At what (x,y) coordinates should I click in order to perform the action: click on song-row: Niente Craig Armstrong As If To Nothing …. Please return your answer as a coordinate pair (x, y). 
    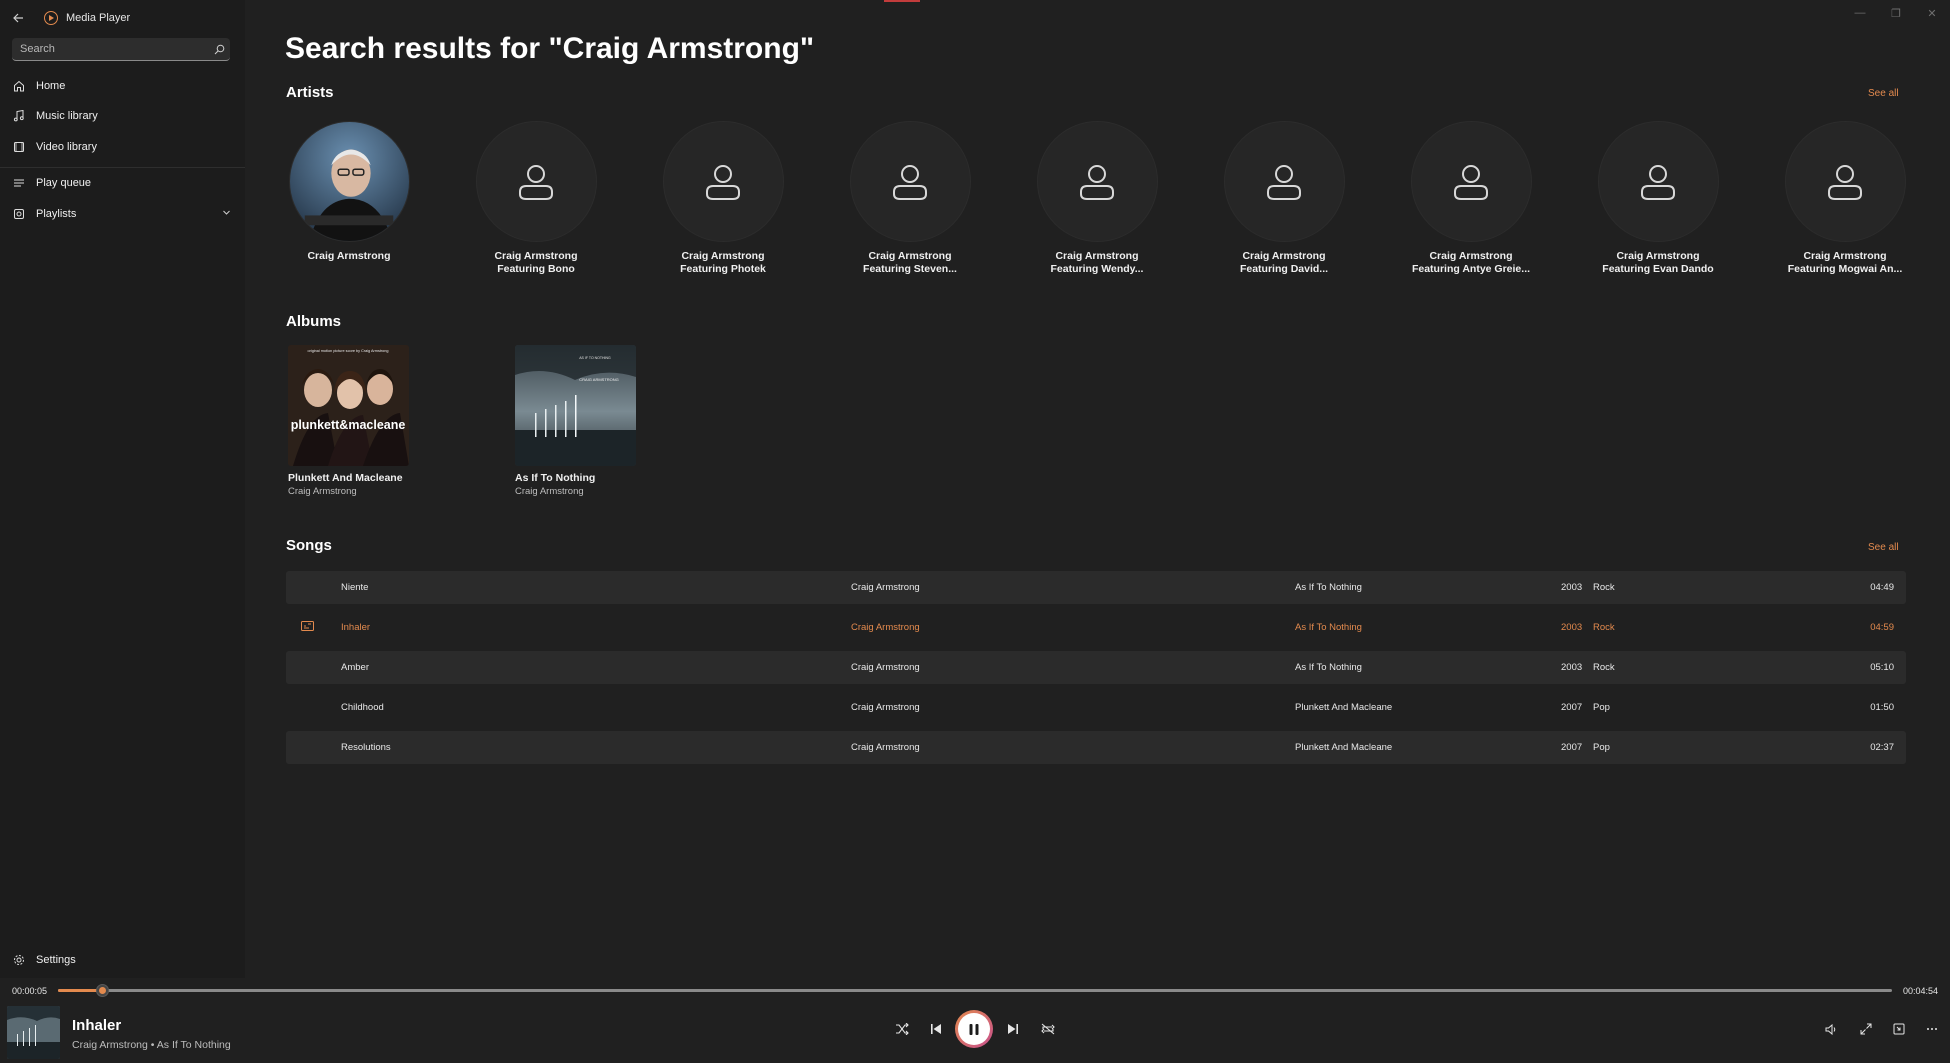
    Looking at the image, I should click on (1096, 587).